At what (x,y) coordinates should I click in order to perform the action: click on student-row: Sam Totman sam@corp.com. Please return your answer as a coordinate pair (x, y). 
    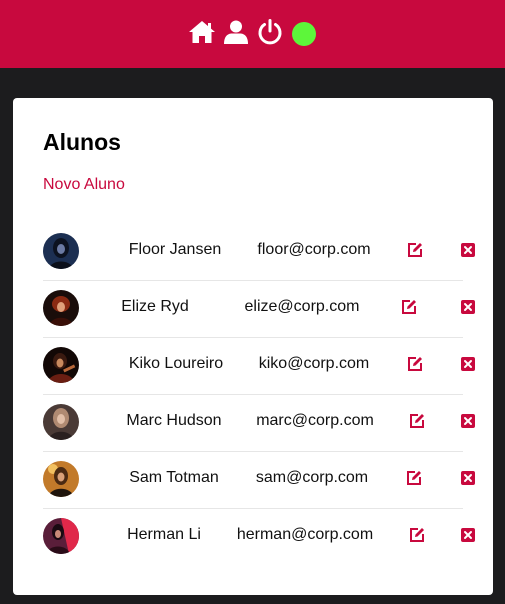
    Looking at the image, I should click on (259, 480).